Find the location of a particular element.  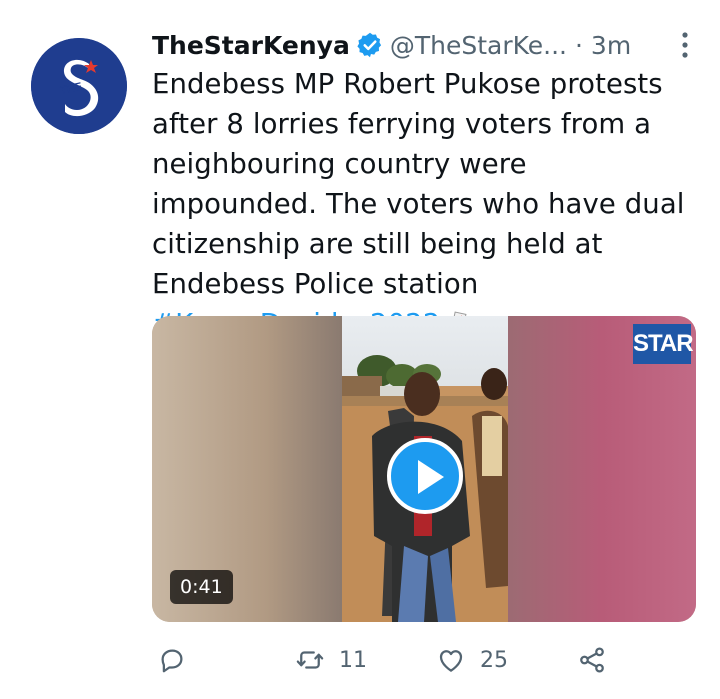

share-icon is located at coordinates (592, 660).